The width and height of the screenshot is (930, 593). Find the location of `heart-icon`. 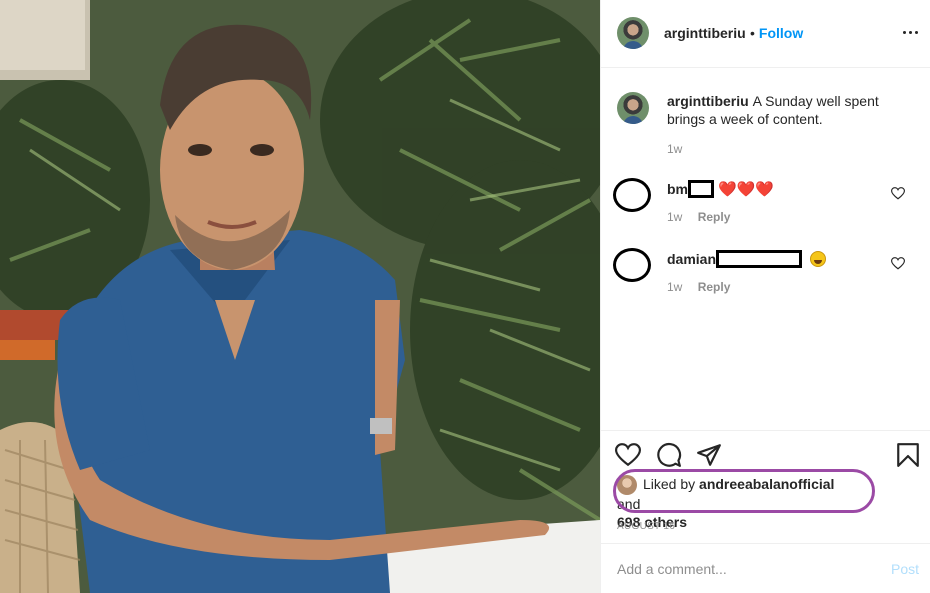

heart-icon is located at coordinates (628, 455).